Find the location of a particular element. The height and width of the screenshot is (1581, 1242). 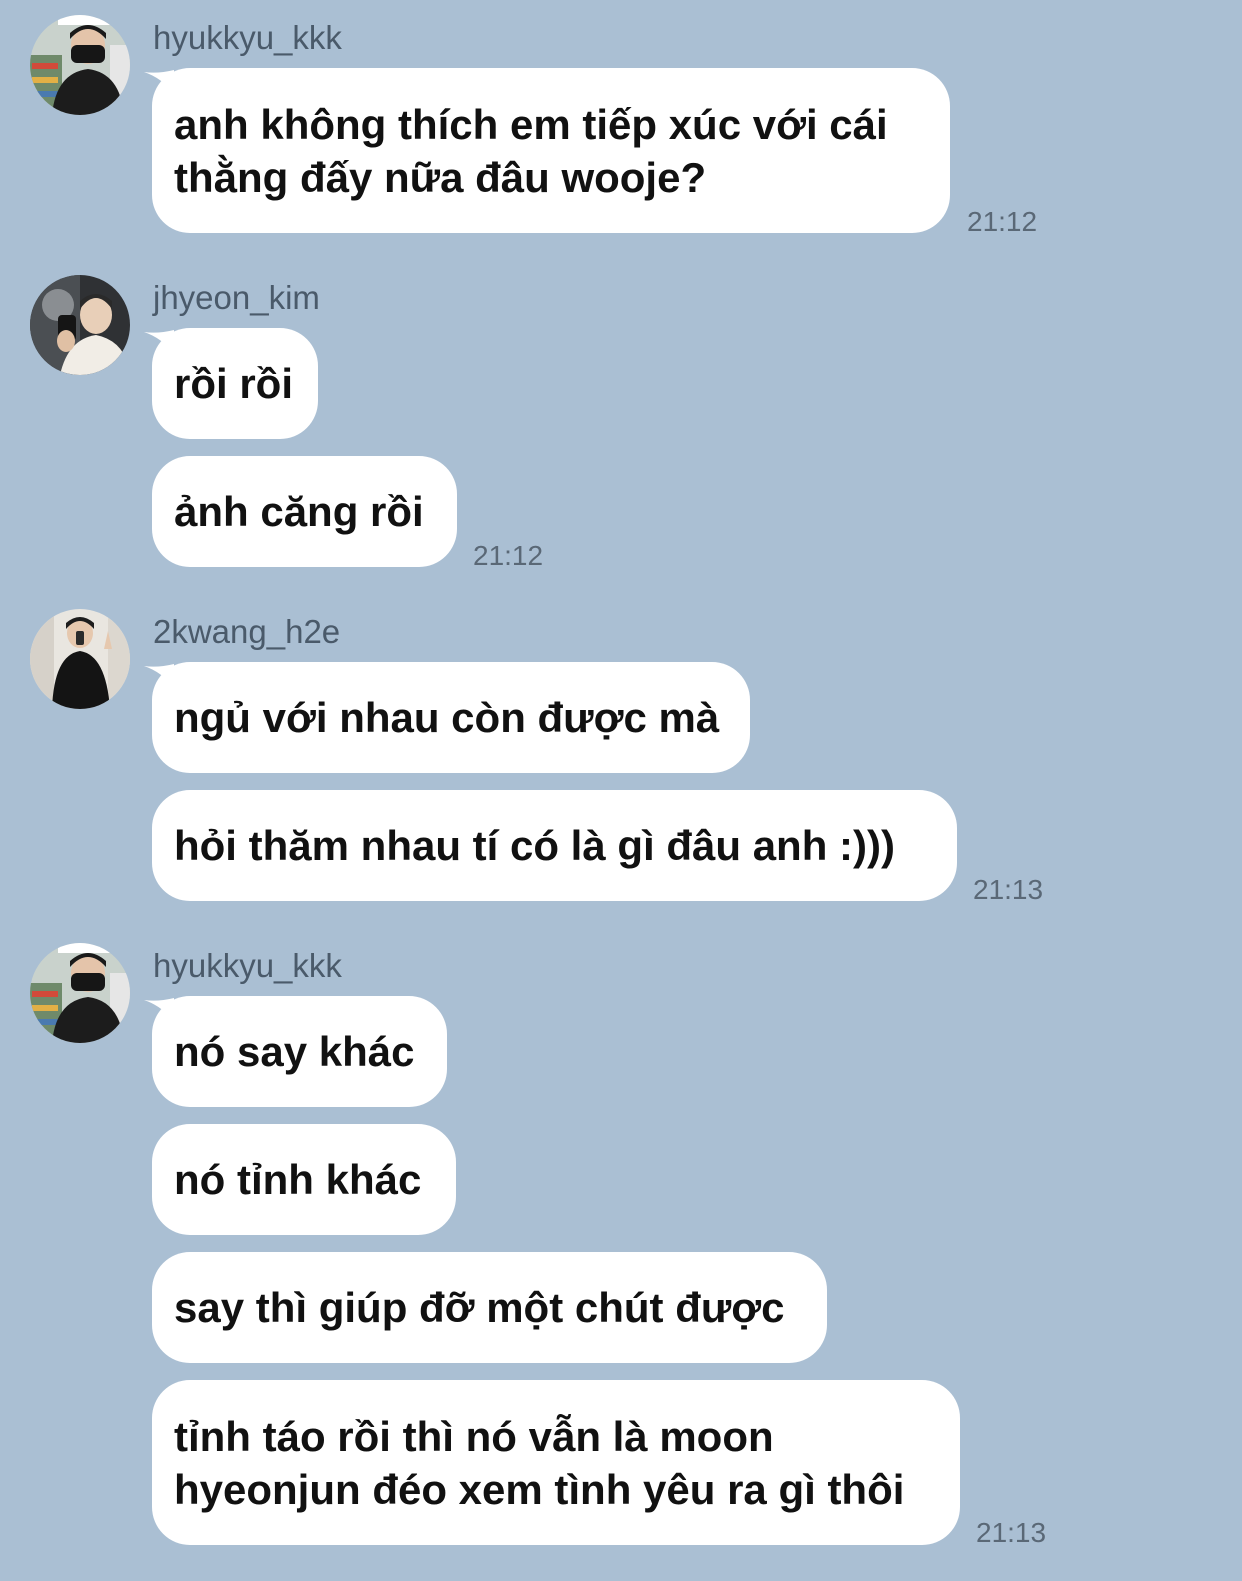

message-bubble: ảnh căng rồi is located at coordinates (304, 511).